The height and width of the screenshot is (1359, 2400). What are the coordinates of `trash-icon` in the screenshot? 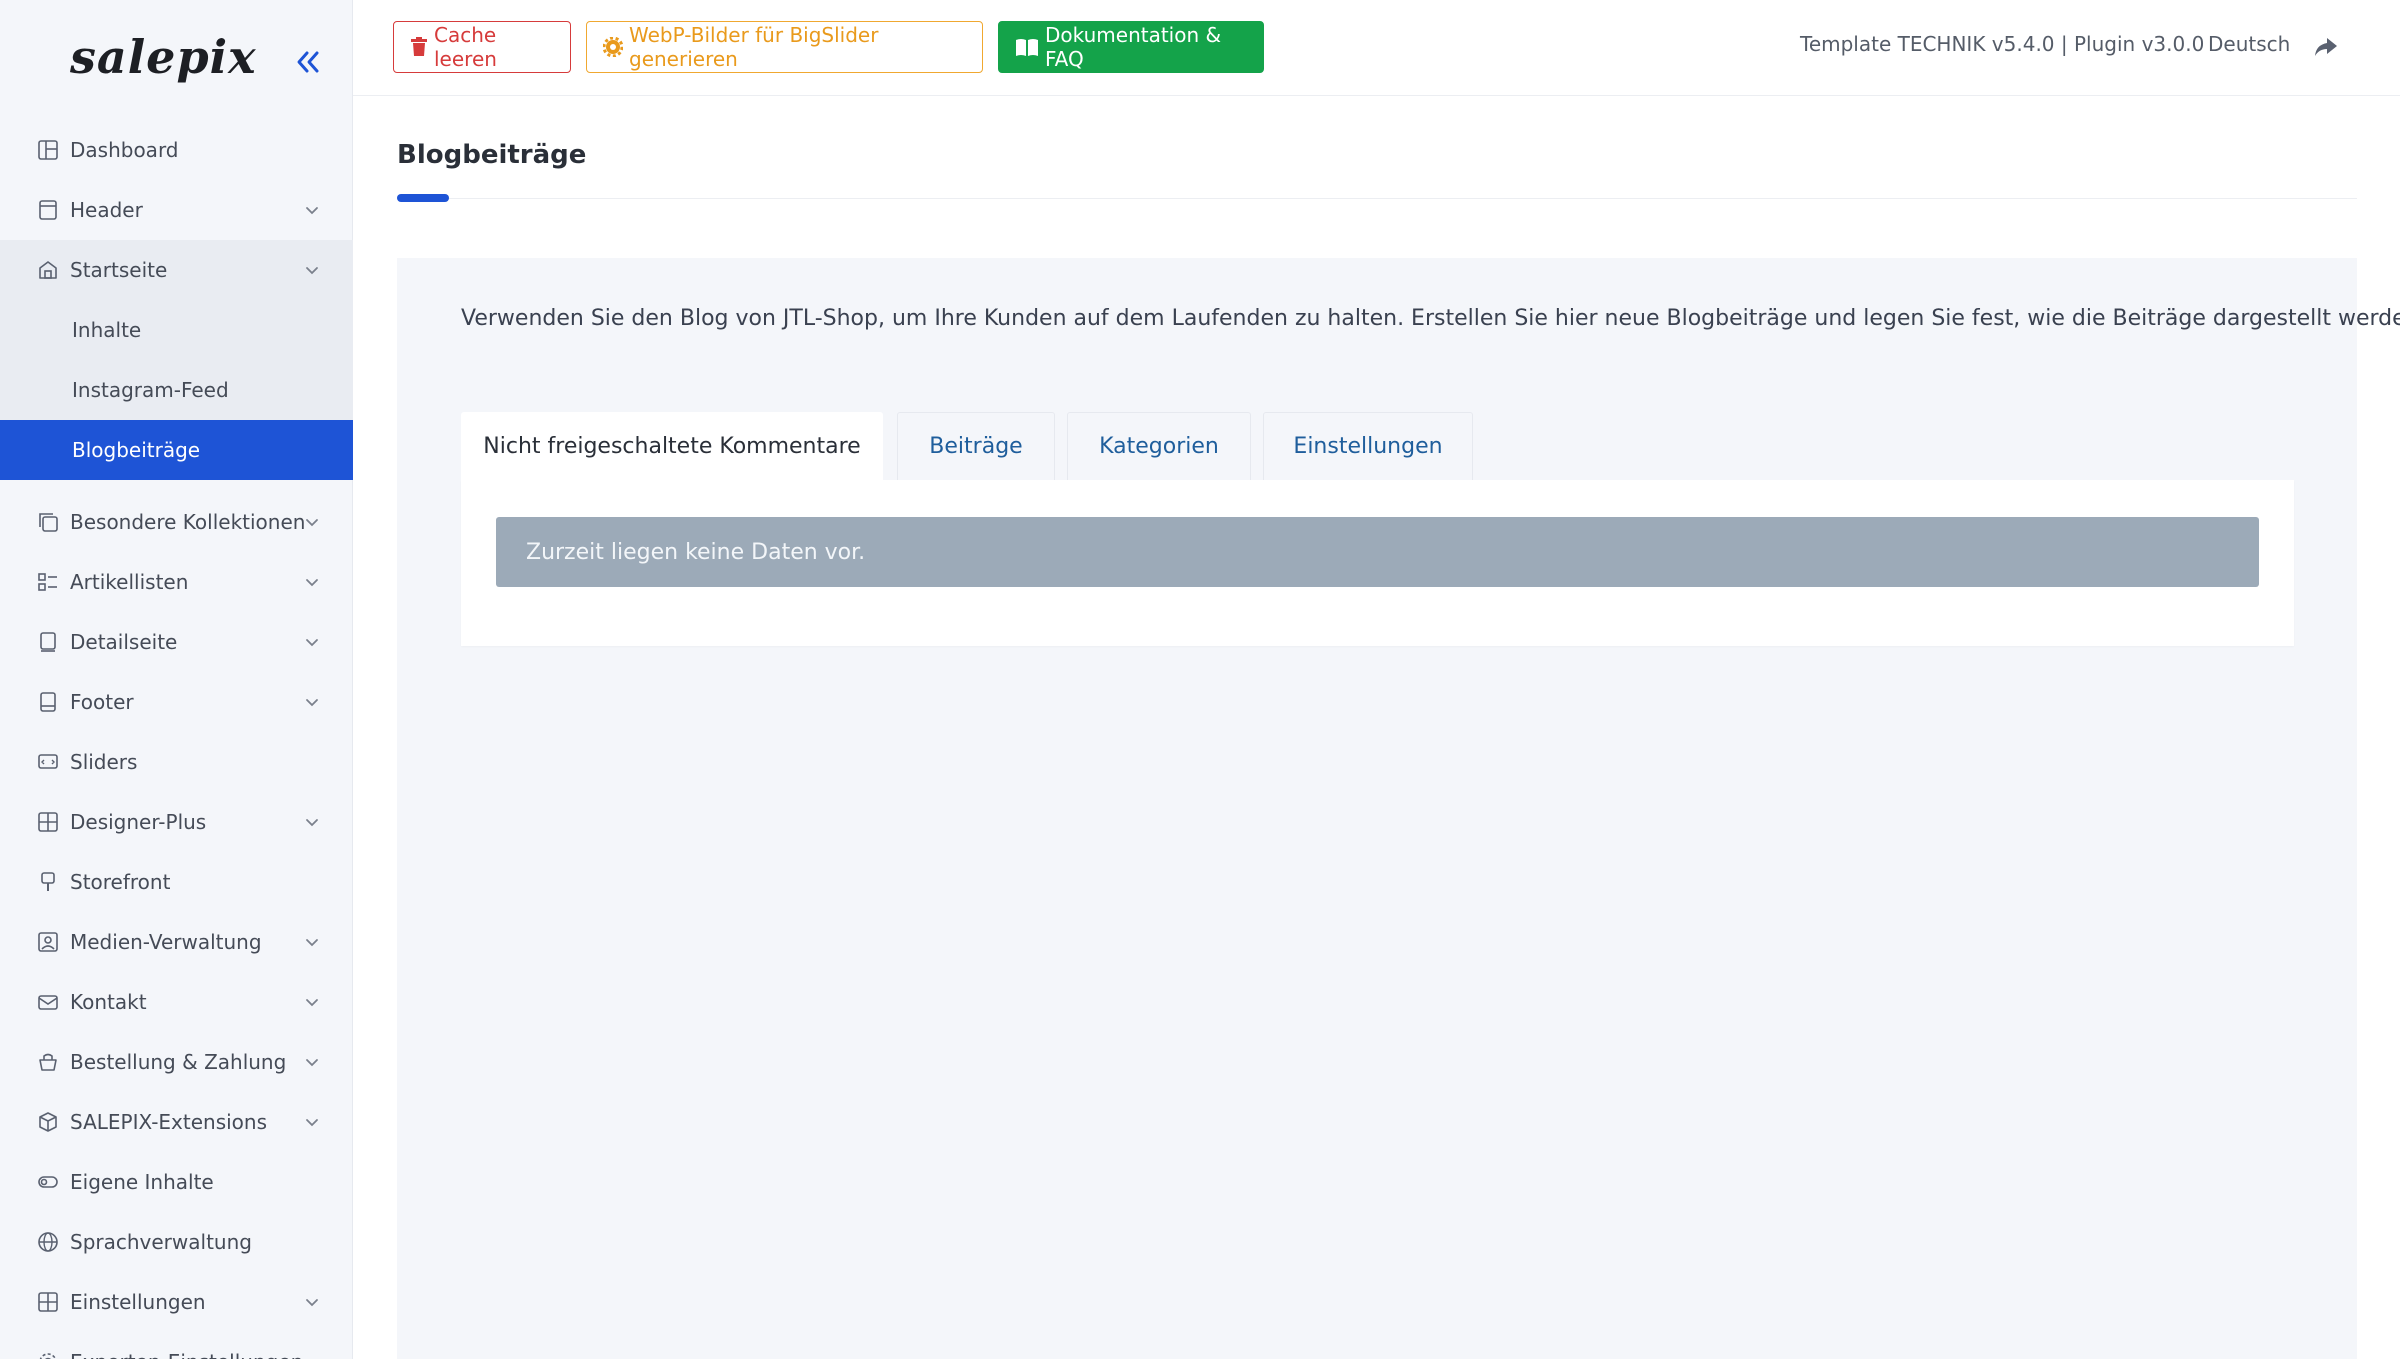 It's located at (419, 47).